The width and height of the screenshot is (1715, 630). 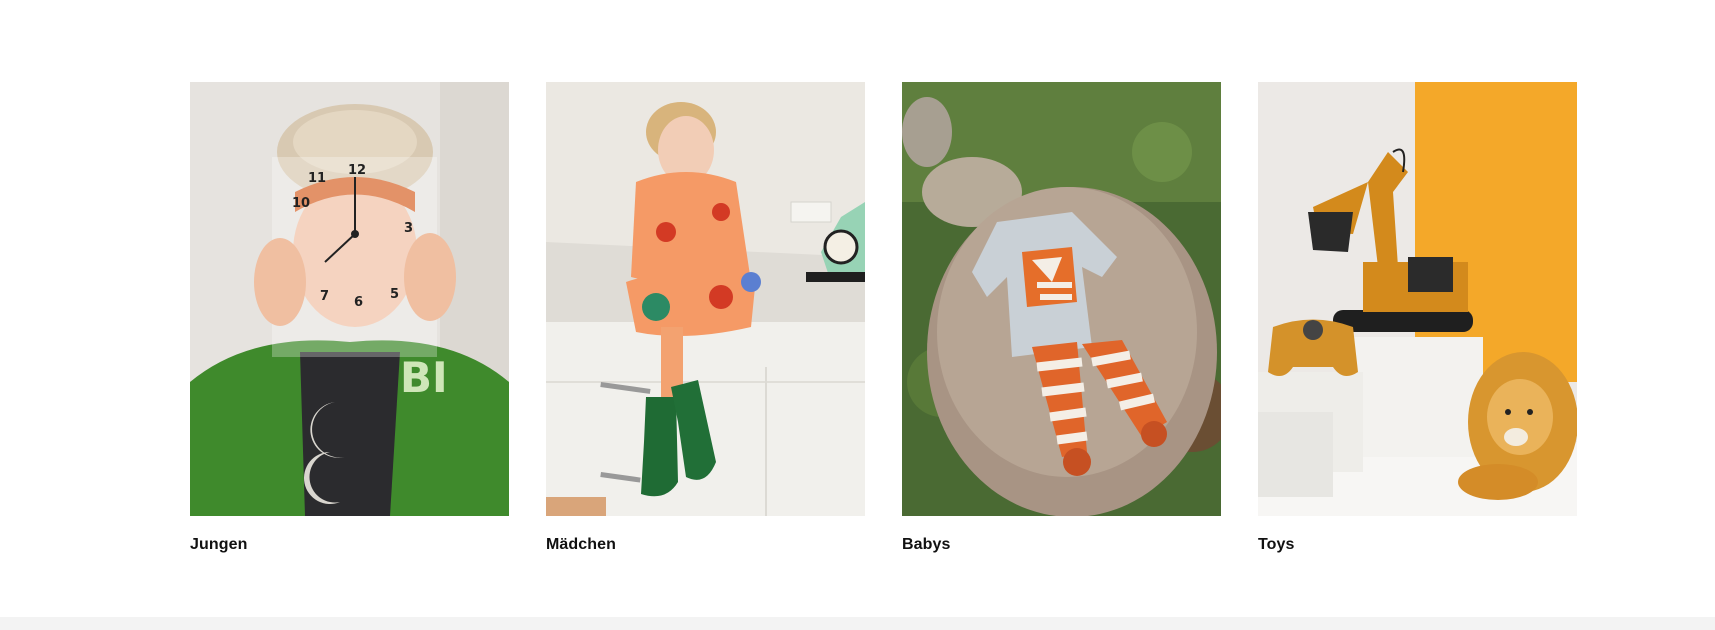 I want to click on jungen-photo: BI 121110 387 65, so click(x=349, y=299).